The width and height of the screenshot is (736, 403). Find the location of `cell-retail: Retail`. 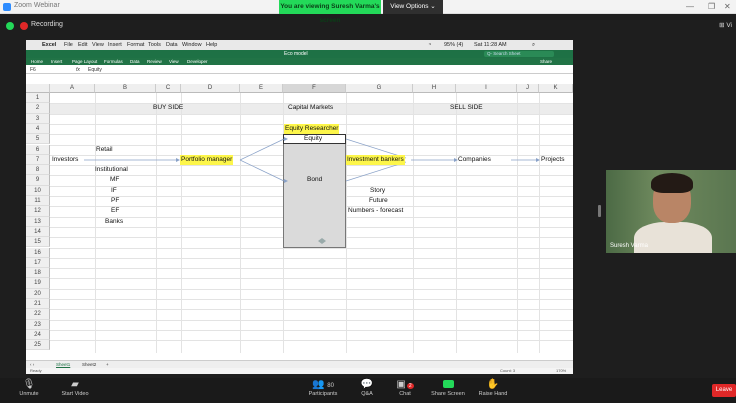

cell-retail: Retail is located at coordinates (104, 150).